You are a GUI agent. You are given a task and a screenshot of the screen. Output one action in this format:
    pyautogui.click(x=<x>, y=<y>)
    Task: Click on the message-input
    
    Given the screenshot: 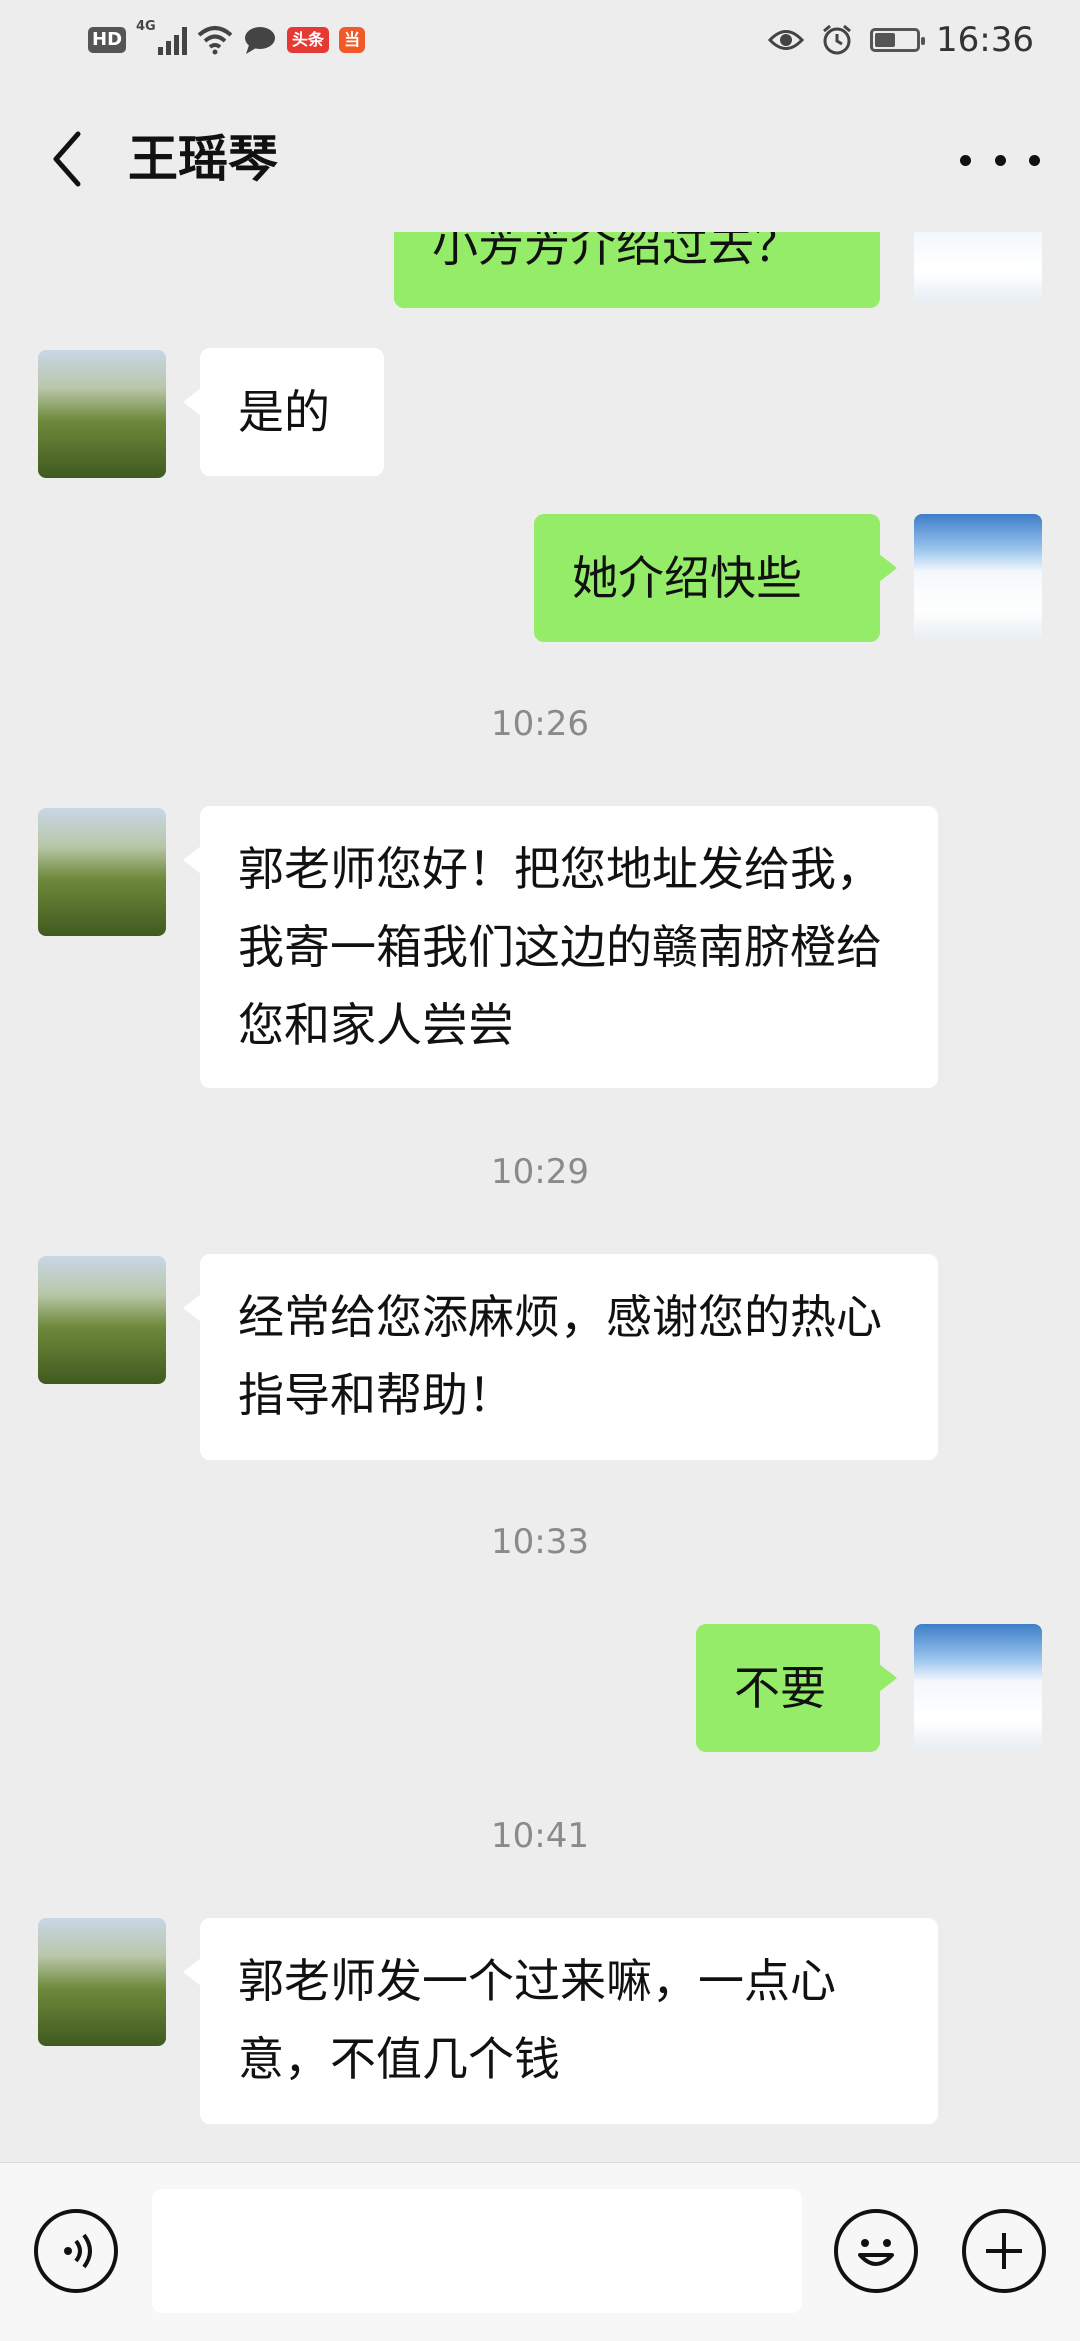 What is the action you would take?
    pyautogui.click(x=477, y=2251)
    